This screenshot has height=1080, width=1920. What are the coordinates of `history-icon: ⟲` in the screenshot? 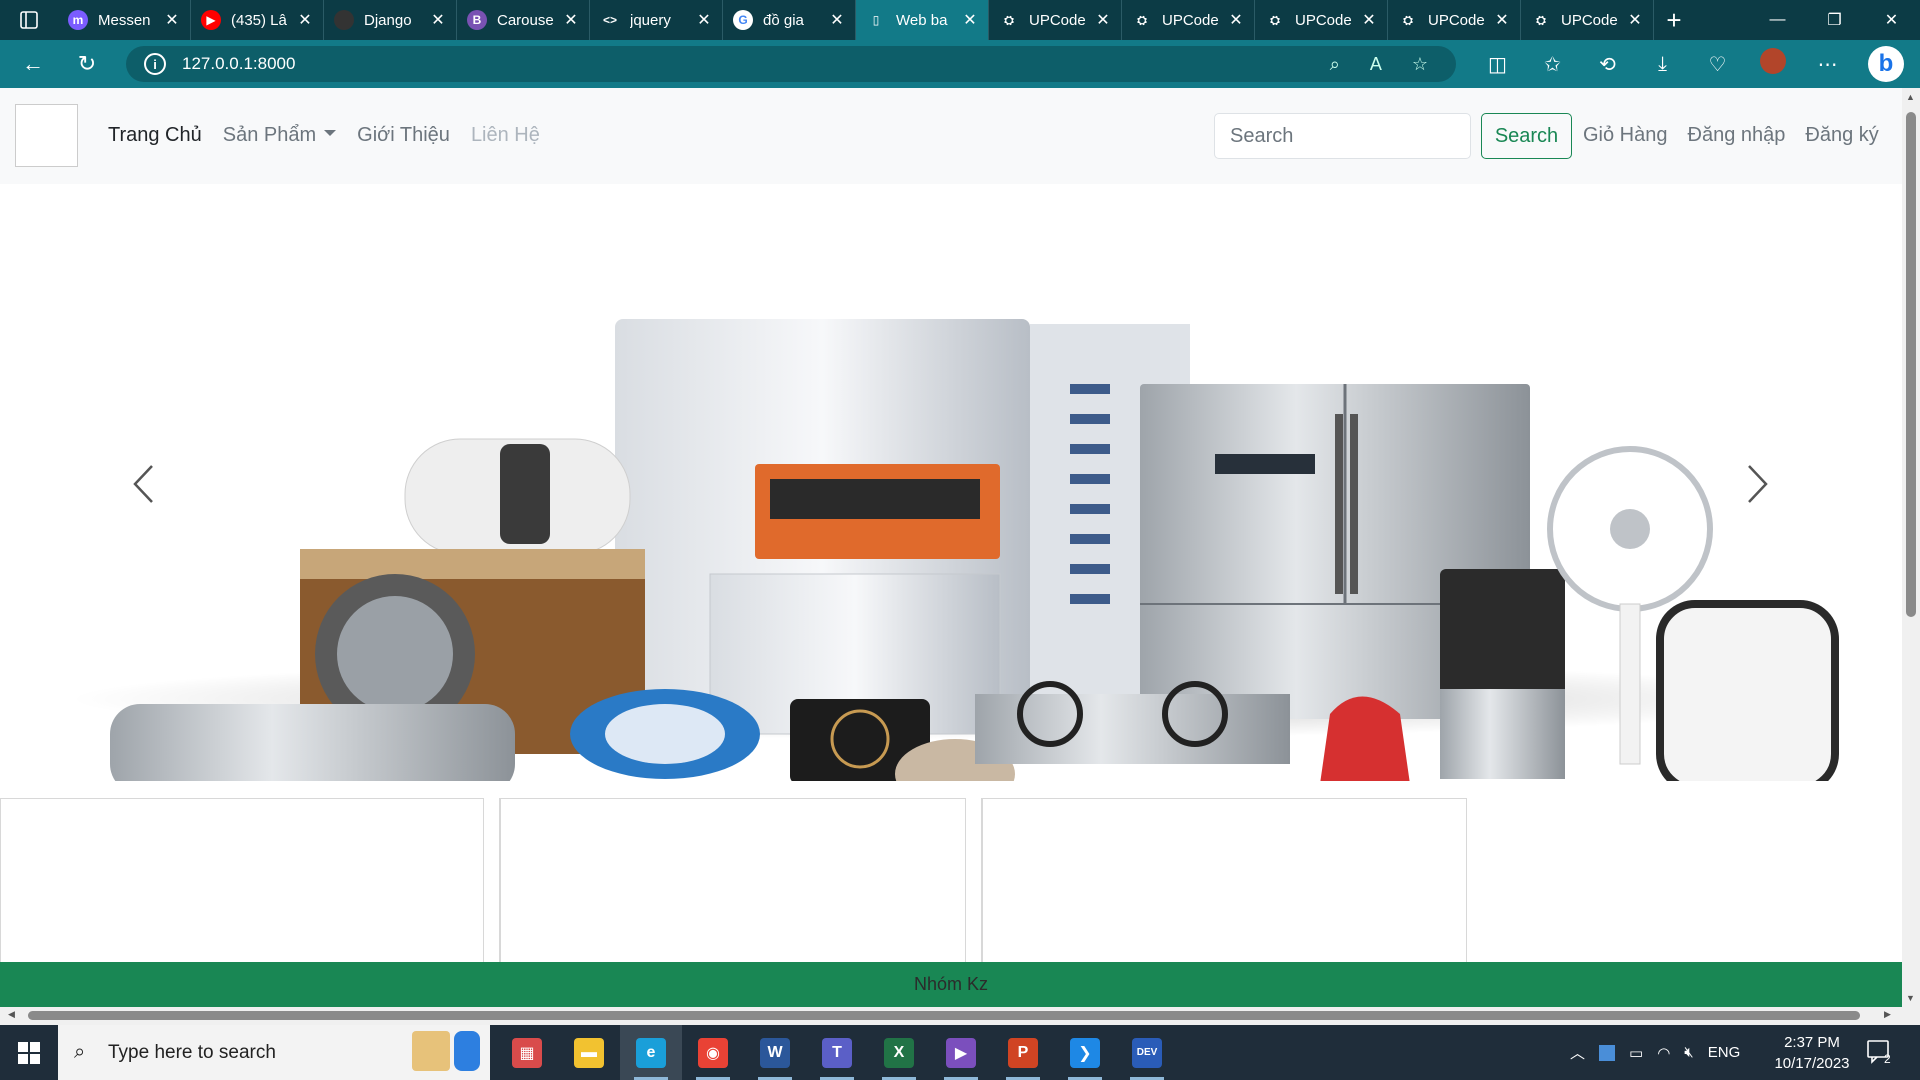 It's located at (1607, 64).